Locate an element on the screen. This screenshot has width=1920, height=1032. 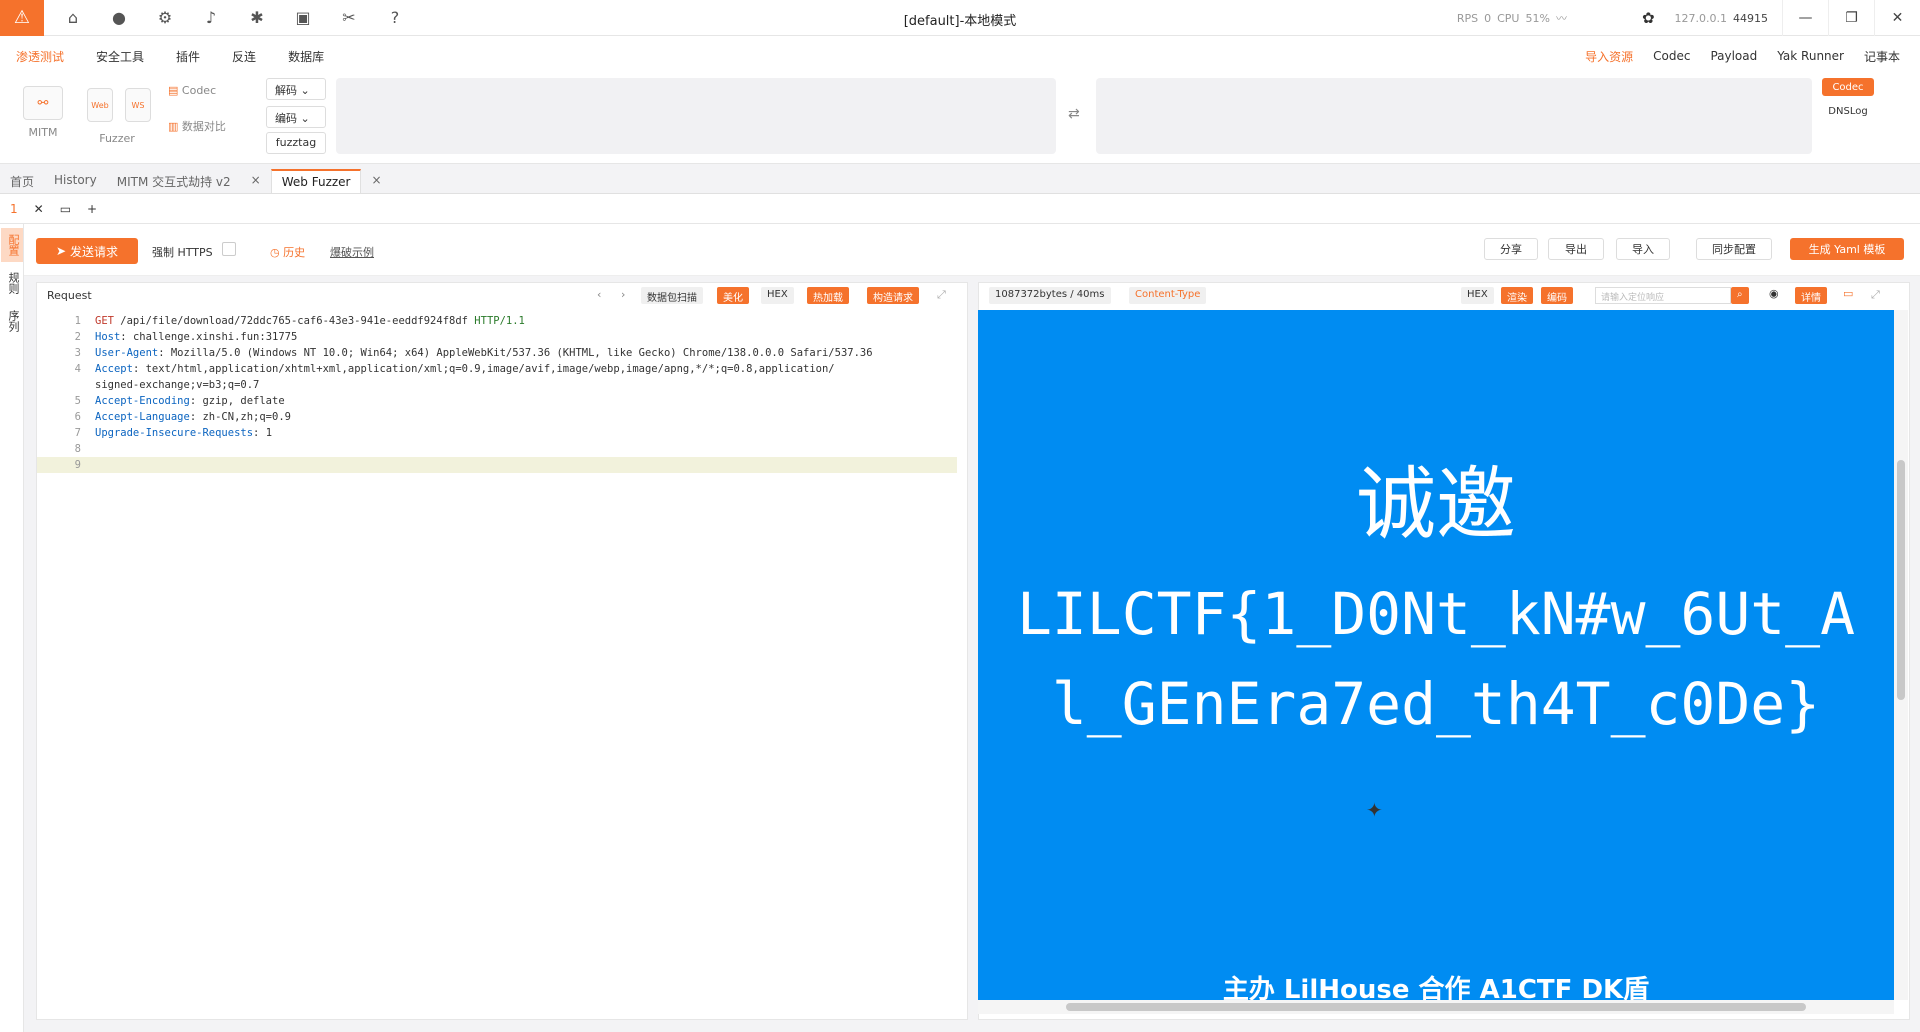
engine-icon: ✿ is located at coordinates (1648, 18).